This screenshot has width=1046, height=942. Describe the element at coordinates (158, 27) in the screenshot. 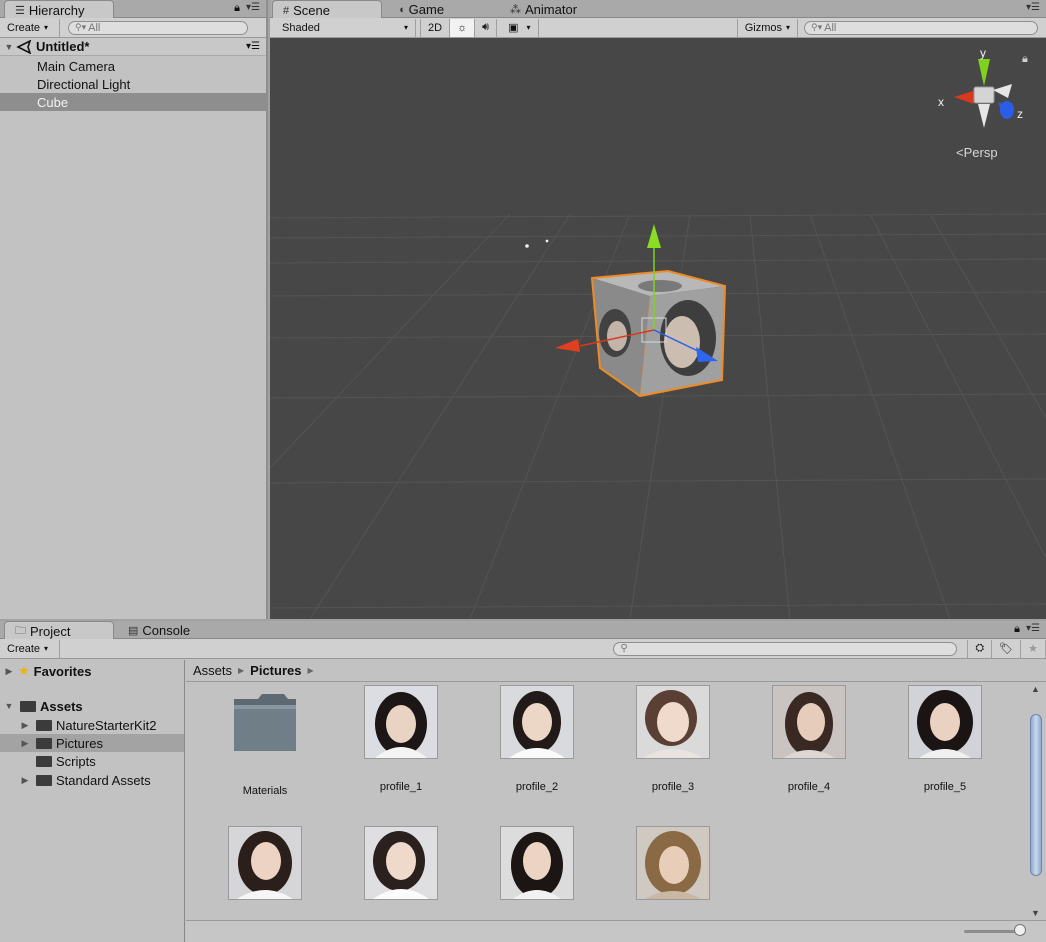

I see `hierarchy-search-input: ⚲▾ All` at that location.